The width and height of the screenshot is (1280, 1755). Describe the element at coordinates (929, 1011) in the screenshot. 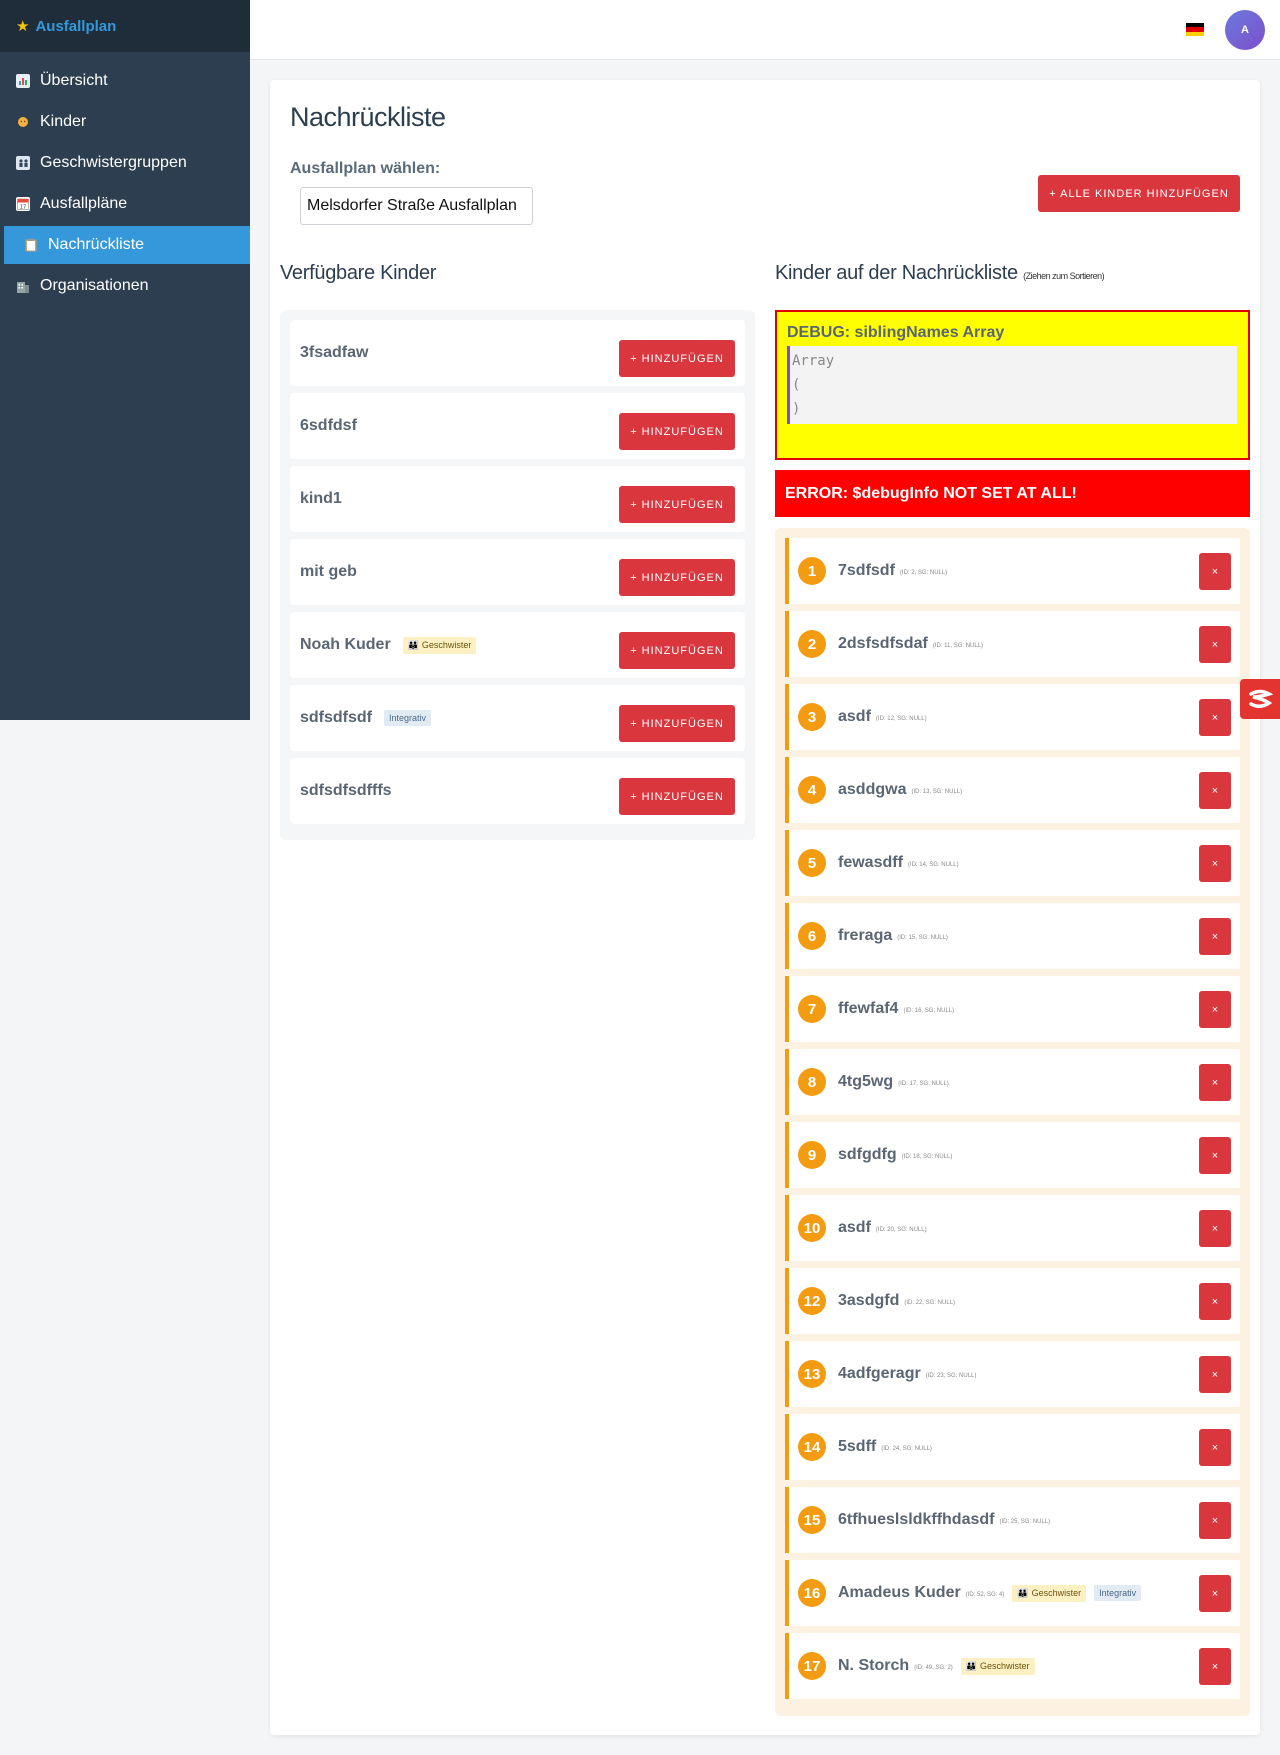

I see `child-meta: (ID: 16, SG: NULL)` at that location.